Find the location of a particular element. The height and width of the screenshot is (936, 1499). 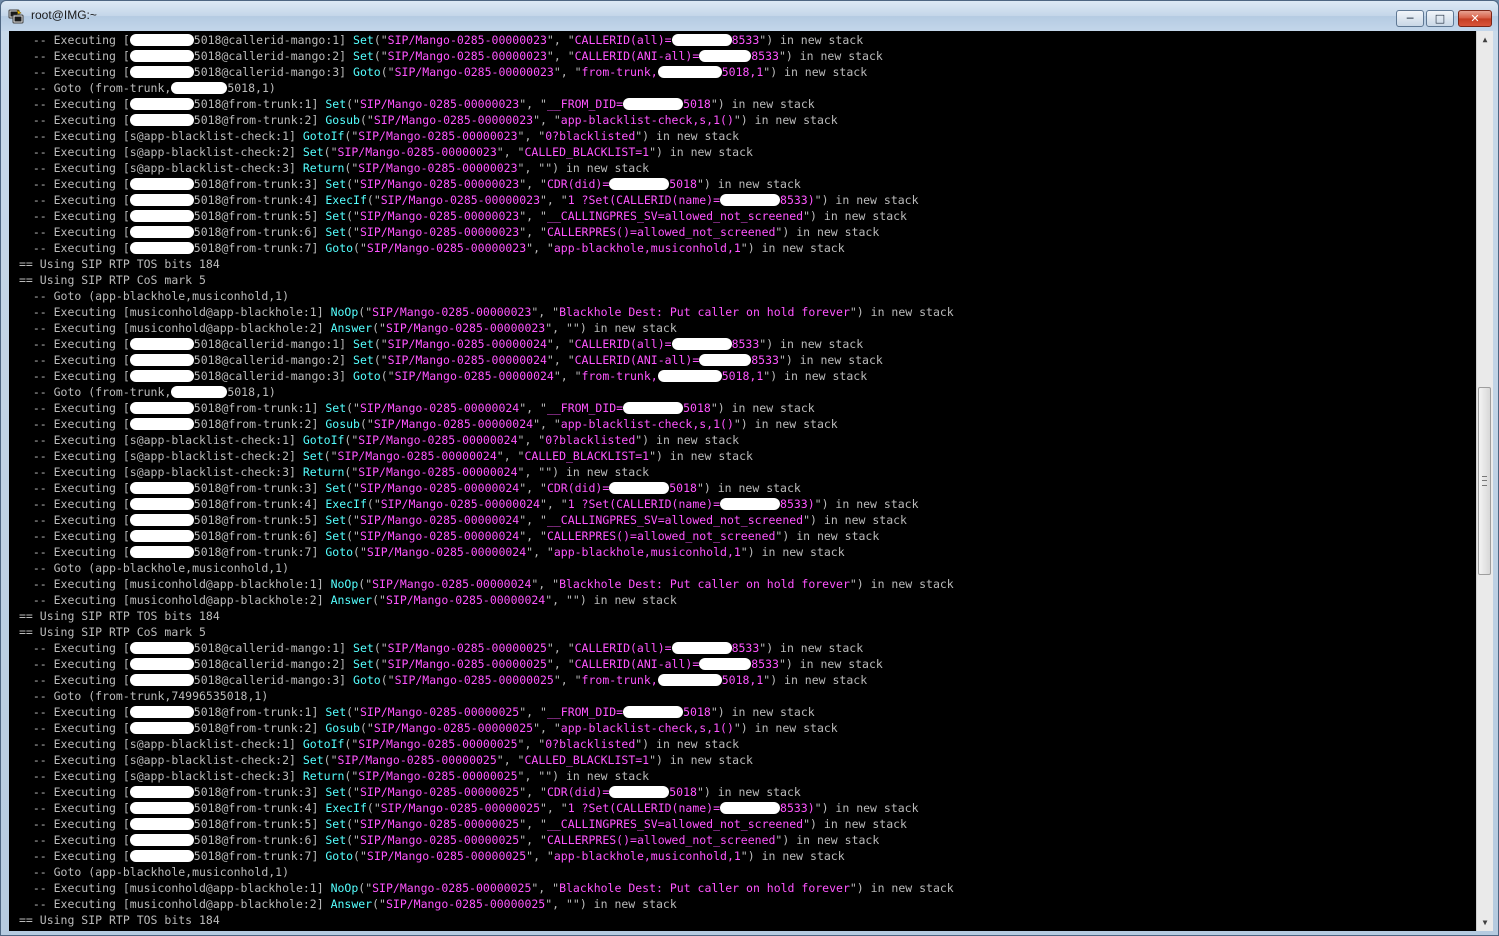

minimize-button: ─ is located at coordinates (1410, 18).